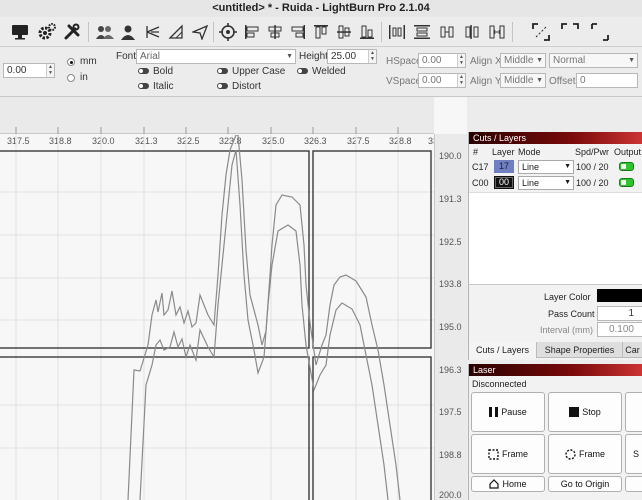 This screenshot has width=642, height=500. What do you see at coordinates (450, 327) in the screenshot?
I see `ruler-tick-label: 195.0` at bounding box center [450, 327].